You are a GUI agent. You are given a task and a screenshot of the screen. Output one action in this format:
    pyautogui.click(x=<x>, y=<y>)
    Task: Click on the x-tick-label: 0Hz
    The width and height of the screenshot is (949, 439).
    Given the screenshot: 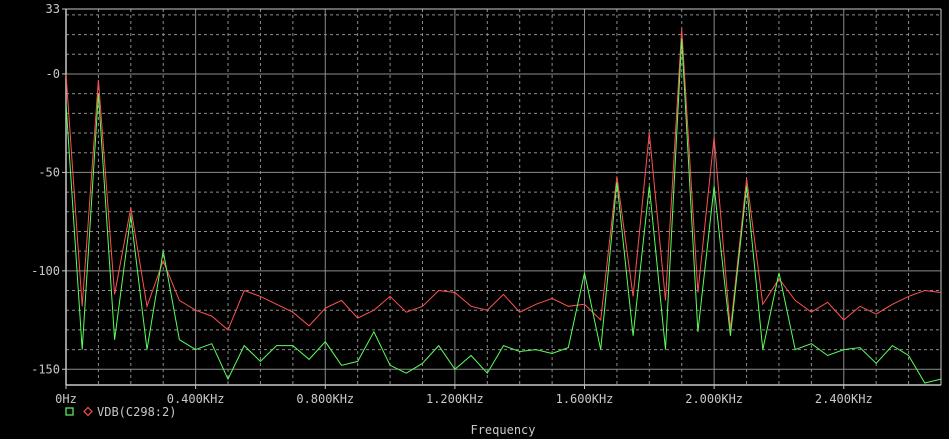 What is the action you would take?
    pyautogui.click(x=66, y=399)
    